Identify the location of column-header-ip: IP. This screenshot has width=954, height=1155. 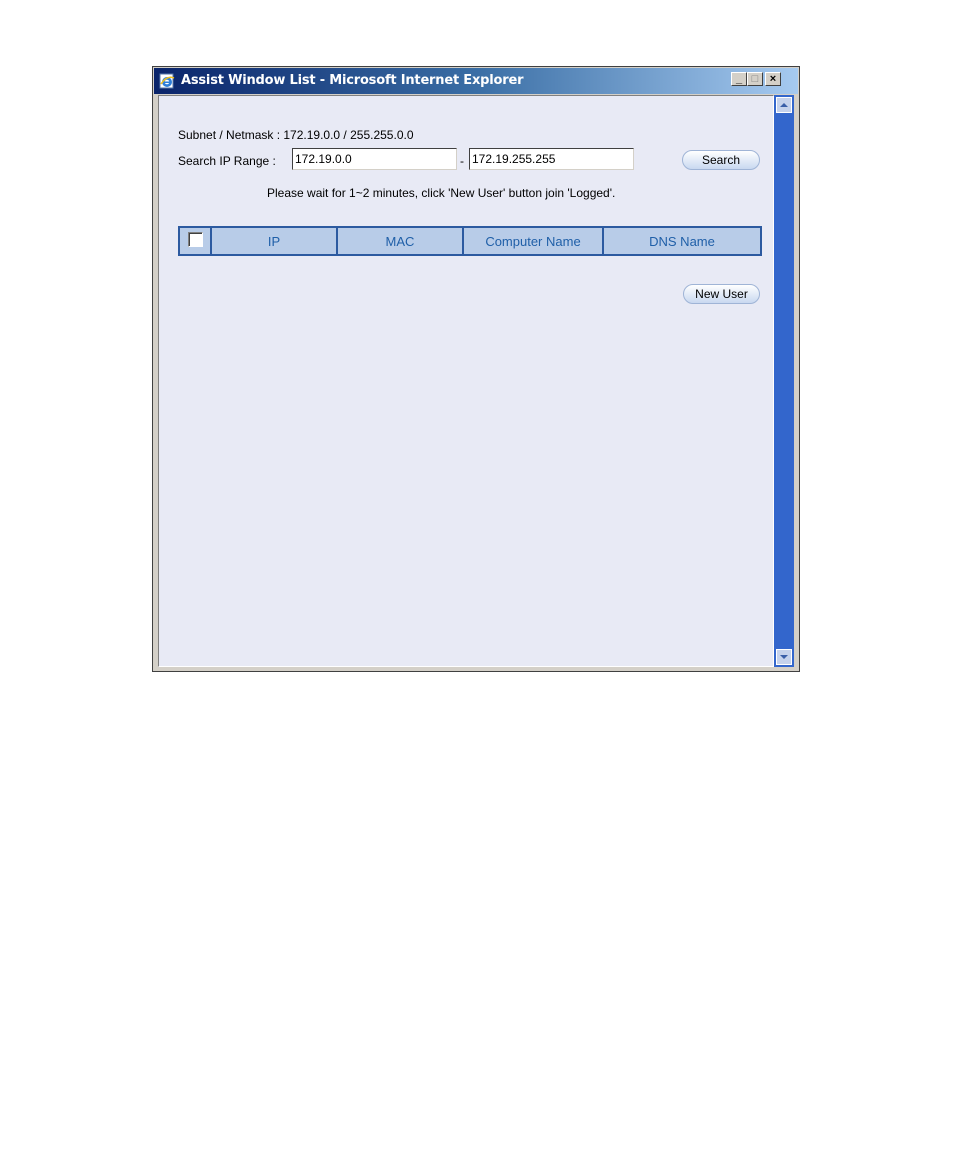
(274, 241).